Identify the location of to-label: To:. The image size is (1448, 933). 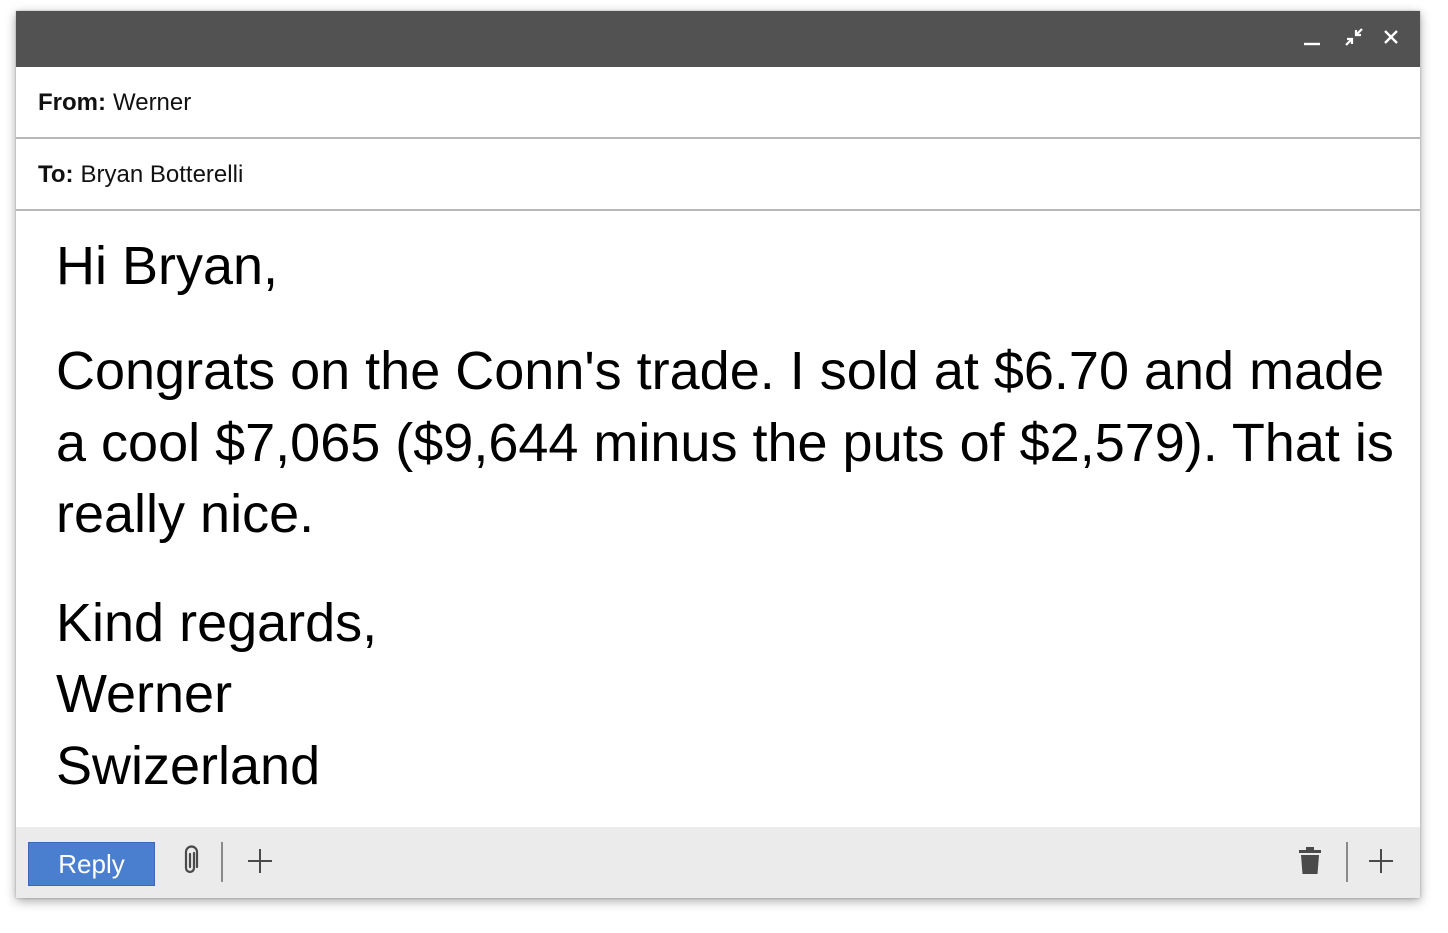
(56, 174).